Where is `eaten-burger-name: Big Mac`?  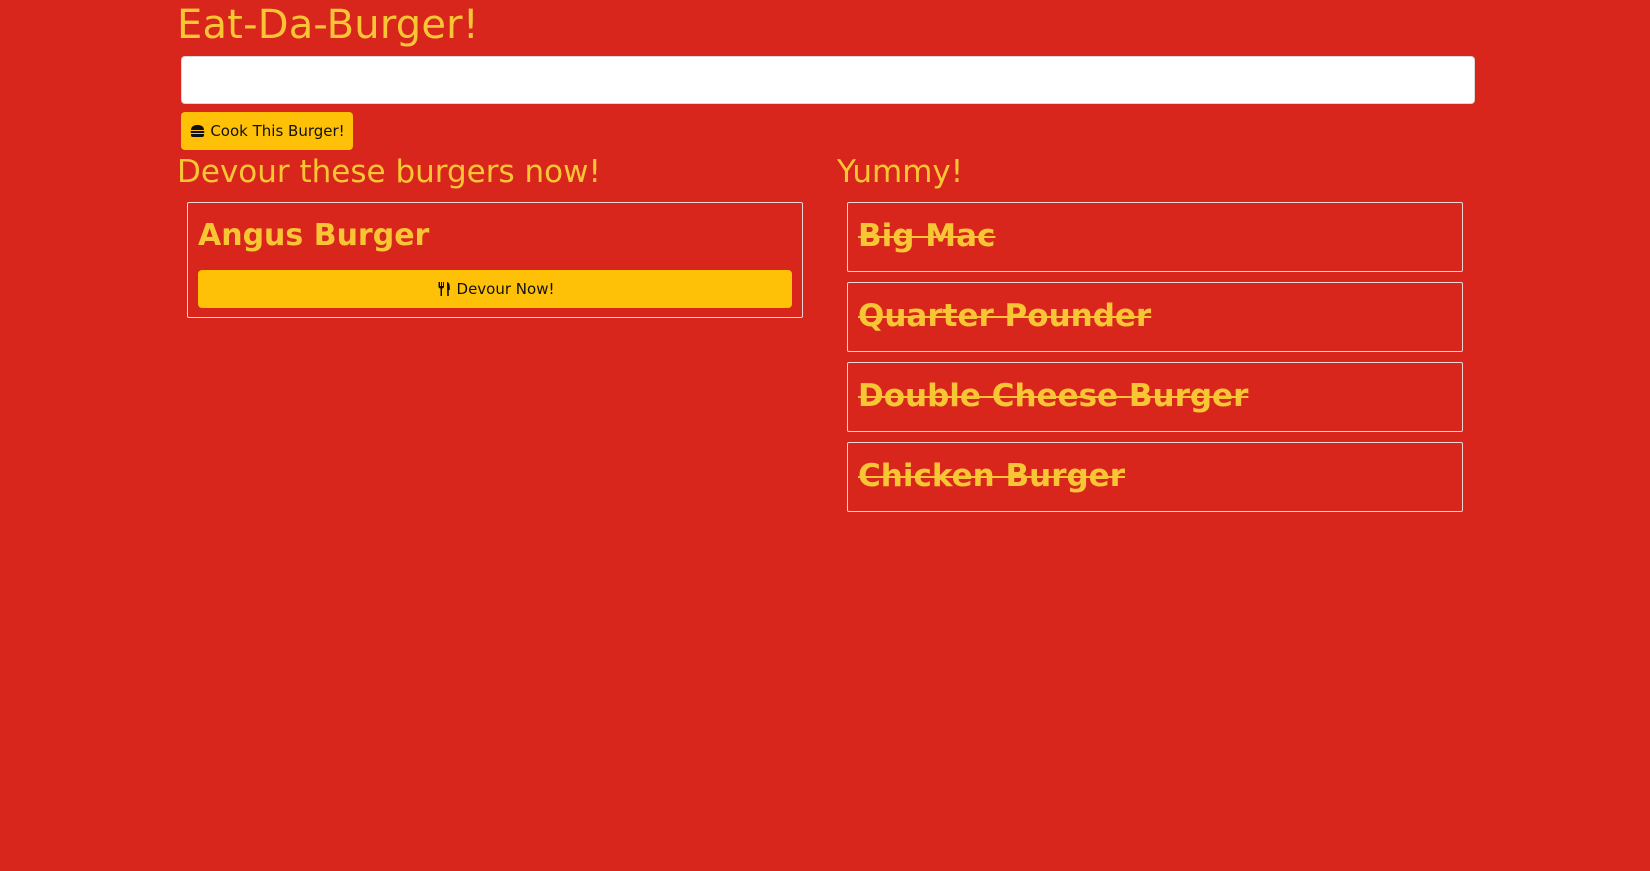
eaten-burger-name: Big Mac is located at coordinates (927, 236).